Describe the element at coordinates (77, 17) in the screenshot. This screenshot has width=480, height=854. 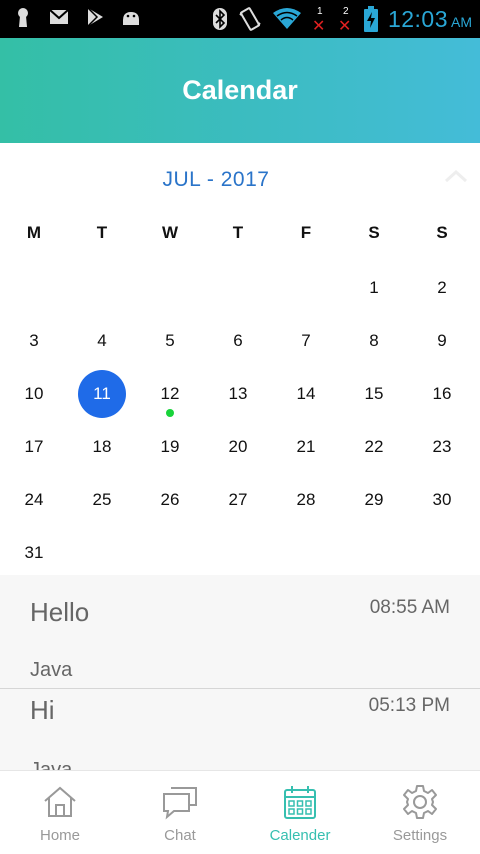
I see `notification-icons` at that location.